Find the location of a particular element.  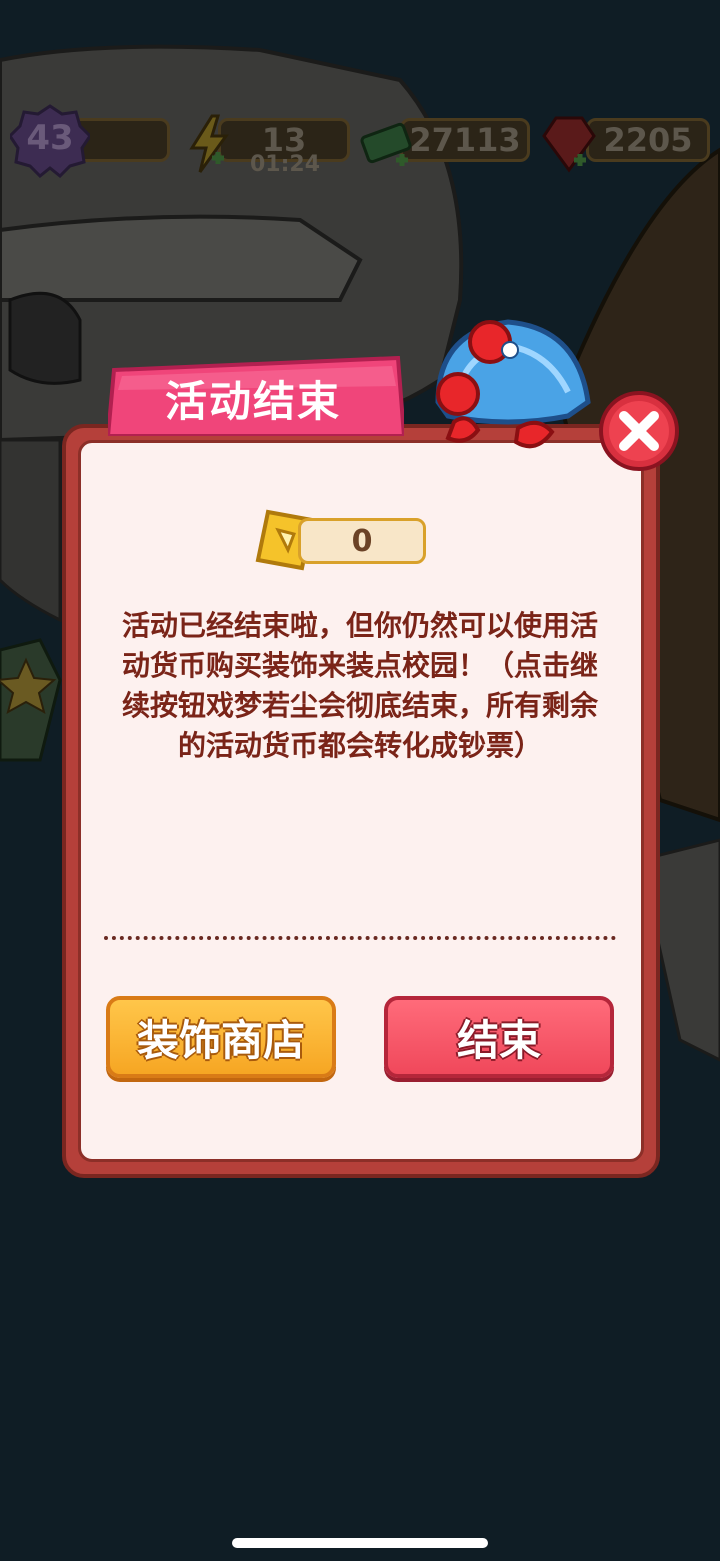

dialog-title: 活动结束 is located at coordinates (252, 401).